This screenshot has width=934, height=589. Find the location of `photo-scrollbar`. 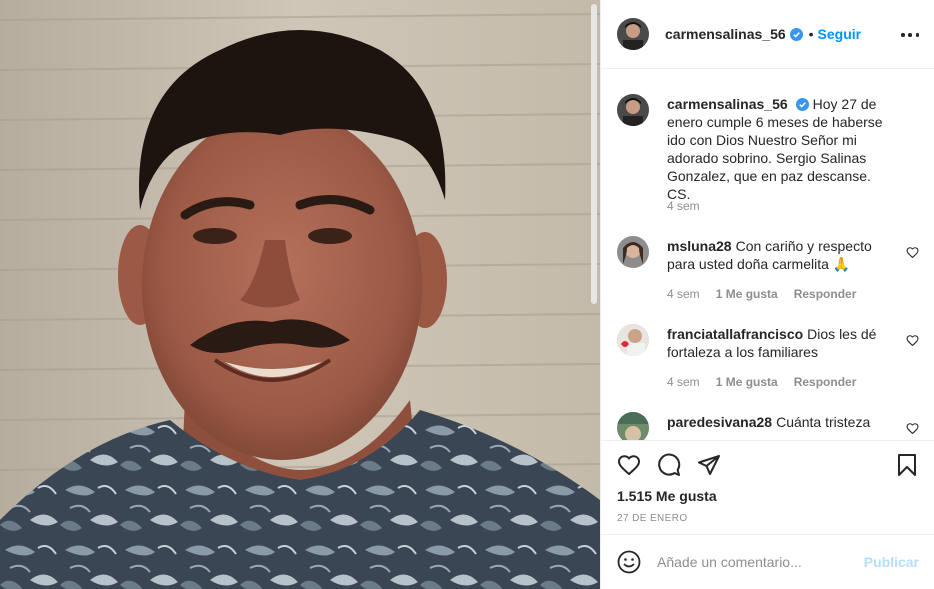

photo-scrollbar is located at coordinates (594, 294).